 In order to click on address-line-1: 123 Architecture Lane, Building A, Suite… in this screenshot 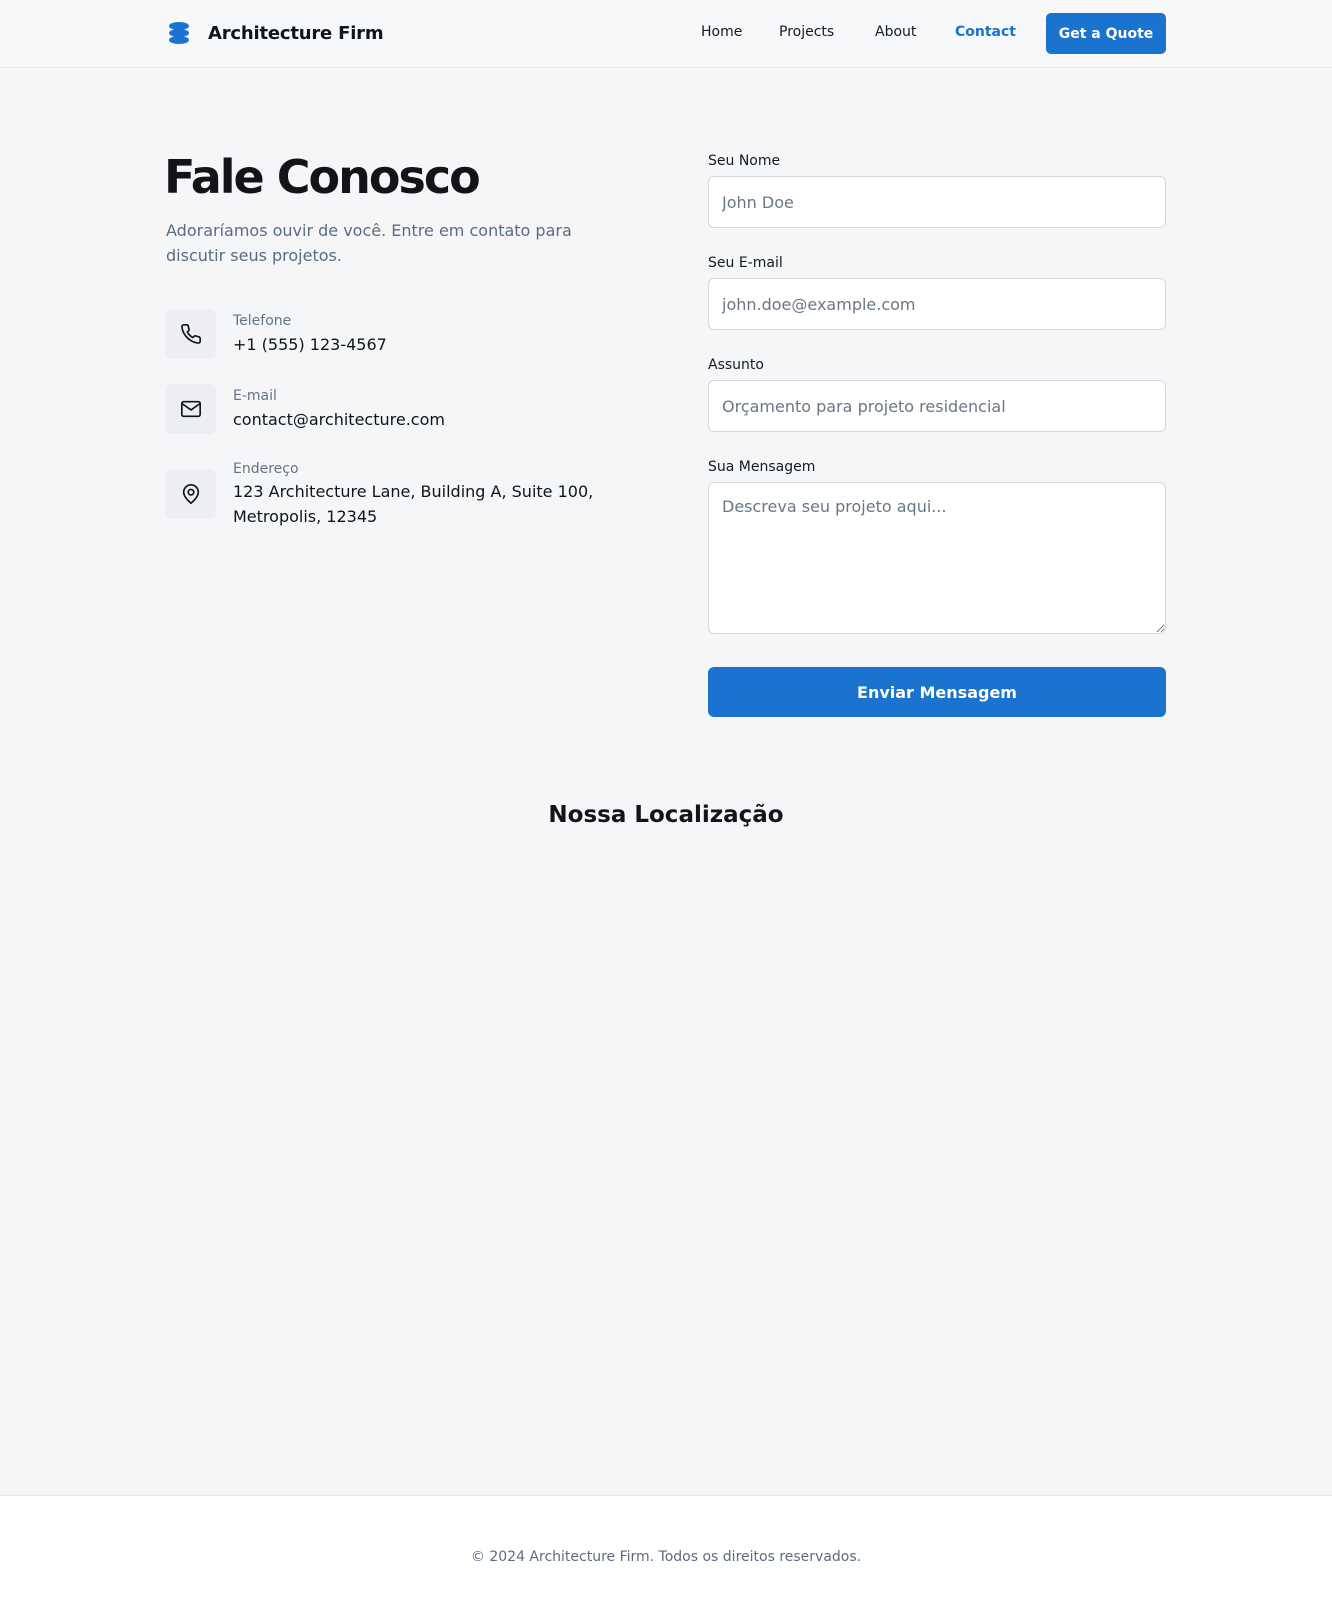, I will do `click(413, 491)`.